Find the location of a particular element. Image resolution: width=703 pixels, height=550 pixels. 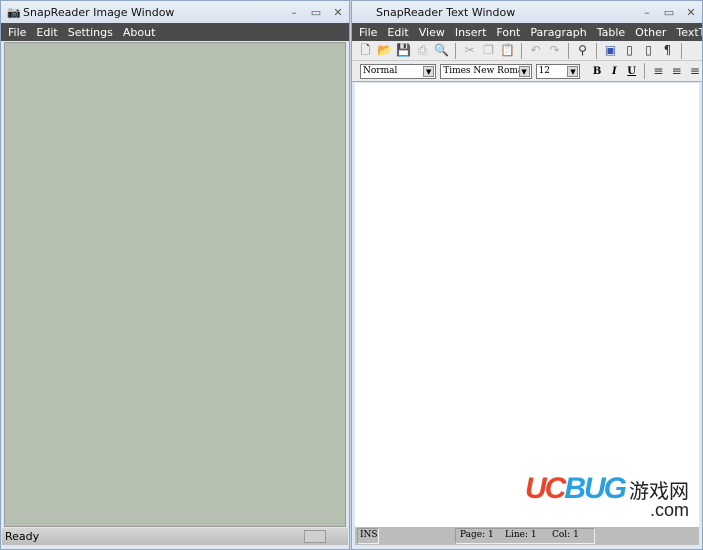

style-value: Normal is located at coordinates (380, 71).